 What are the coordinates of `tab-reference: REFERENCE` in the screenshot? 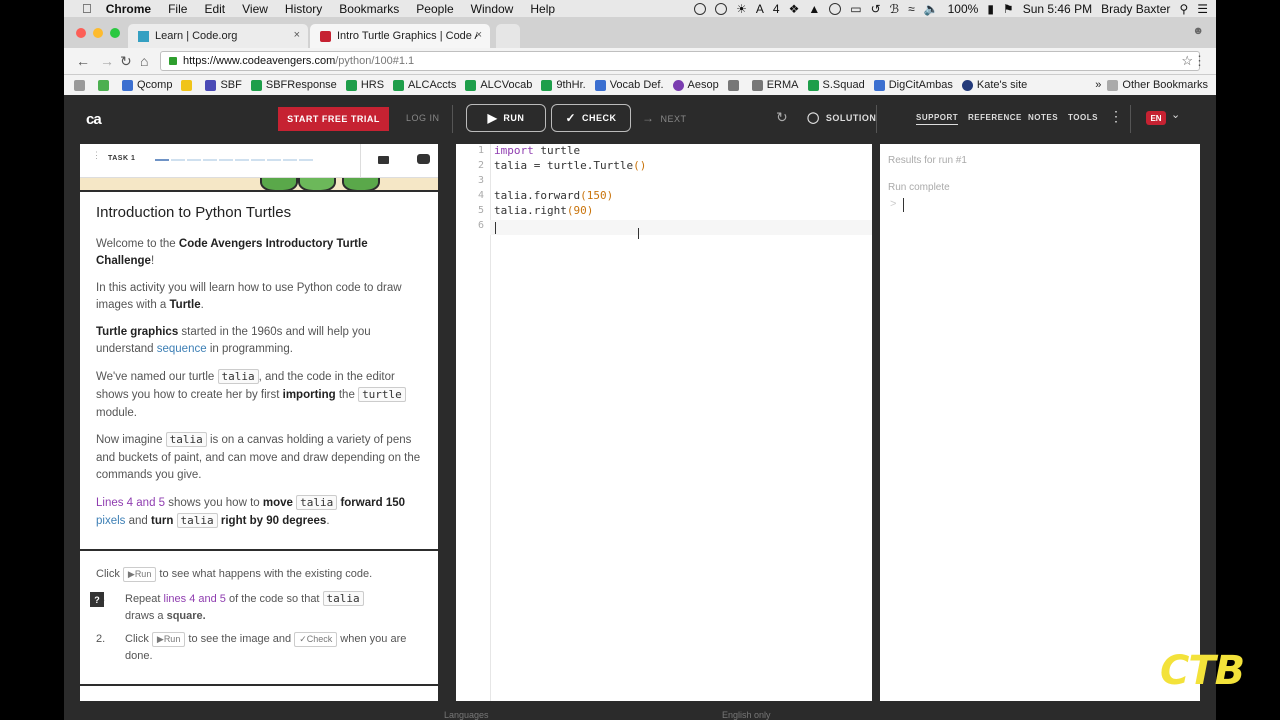 It's located at (995, 117).